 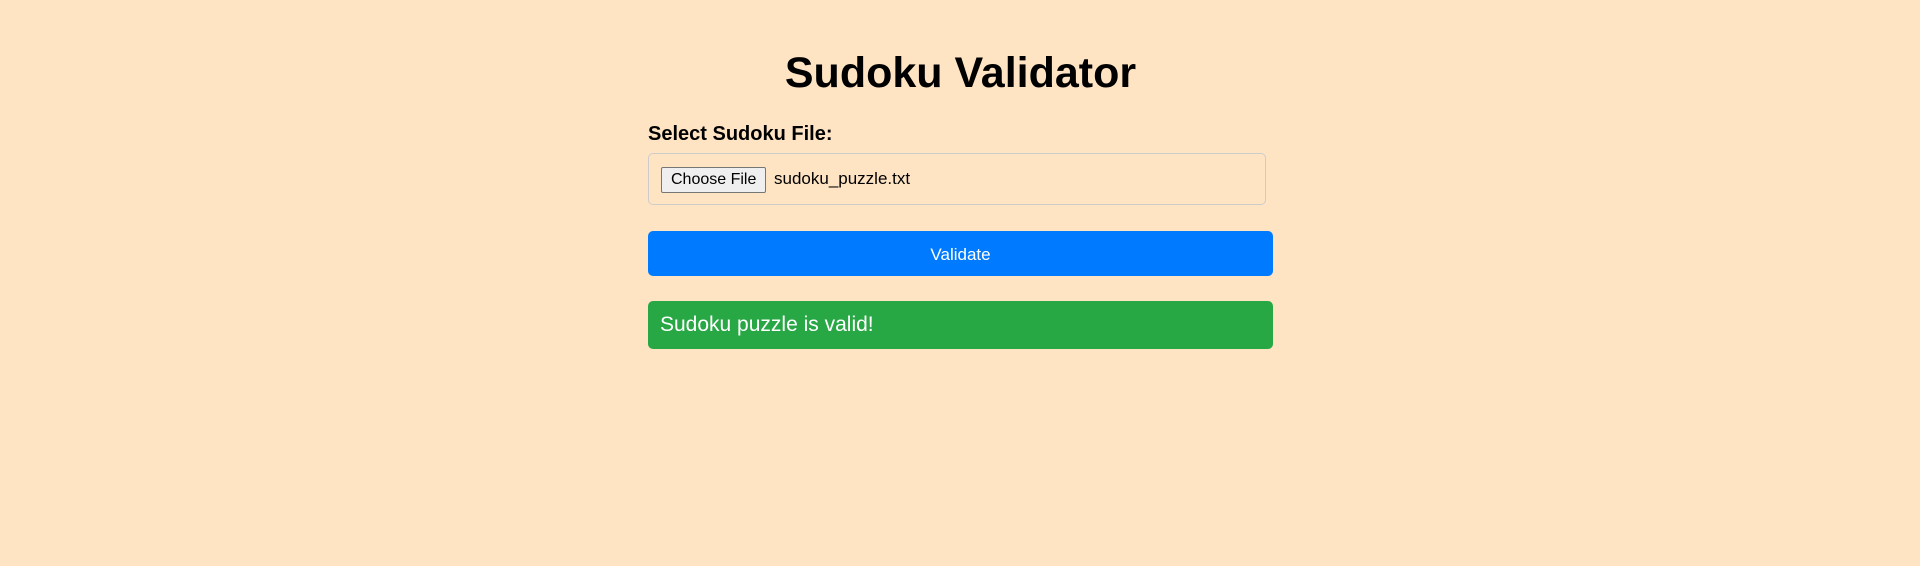 I want to click on selected-file-name: sudoku_puzzle.txt, so click(x=842, y=178).